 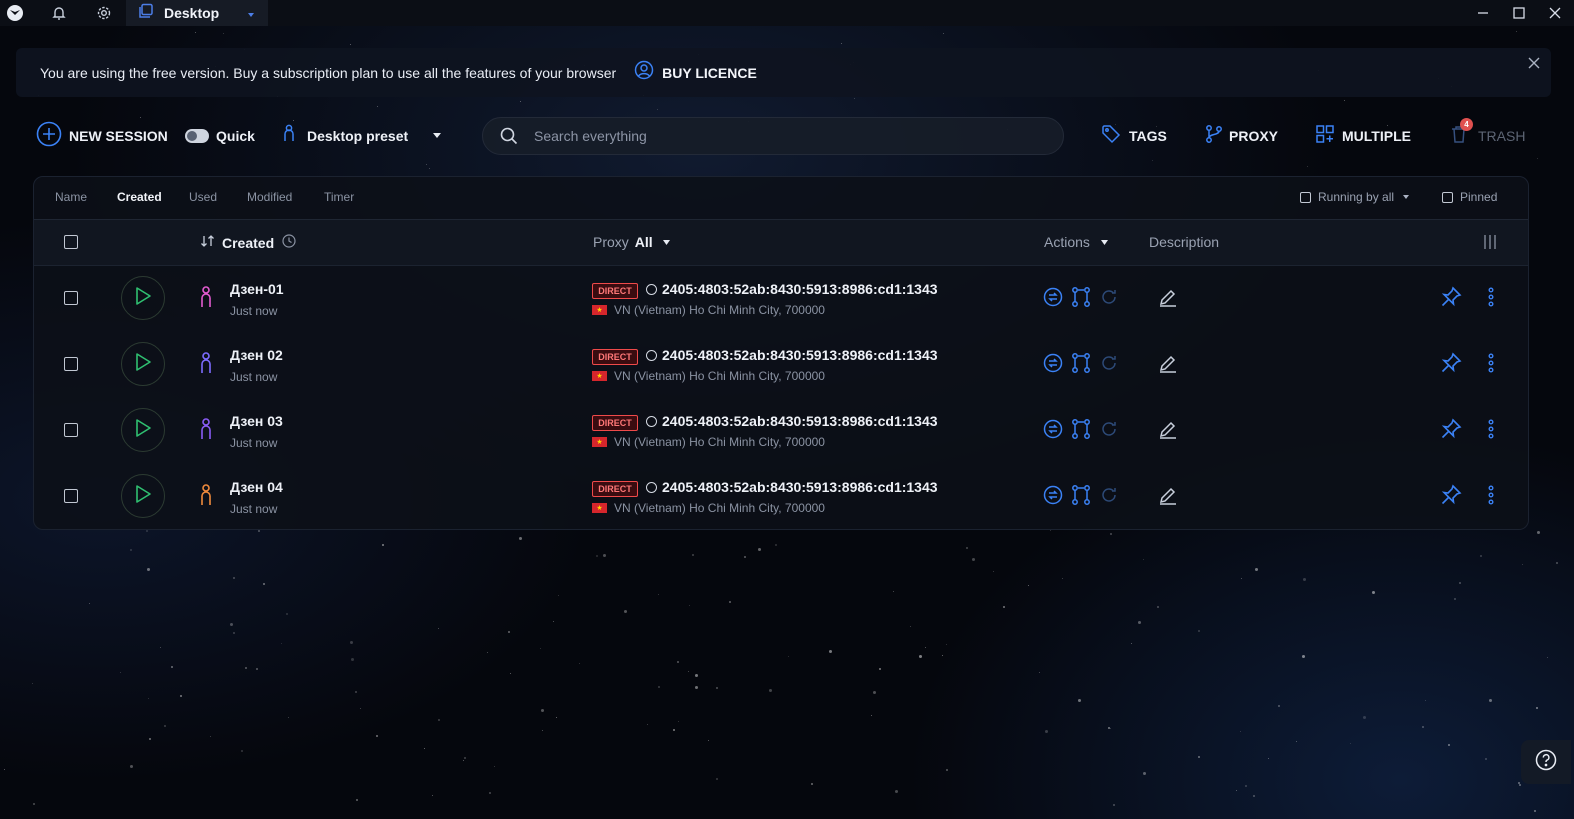 I want to click on minimize-icon, so click(x=1483, y=13).